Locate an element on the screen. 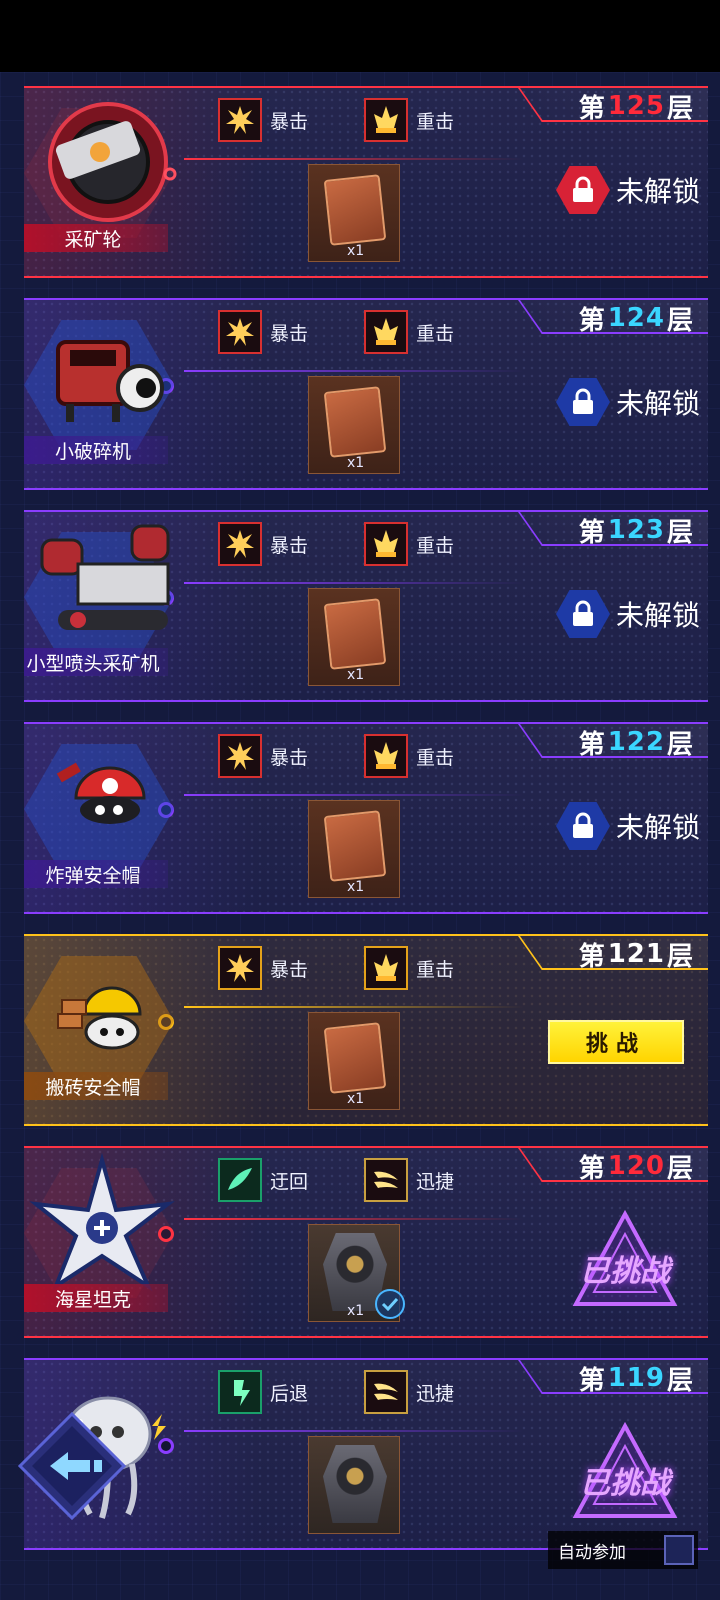 This screenshot has height=1600, width=720. floor-title: 第 122 层 is located at coordinates (636, 743).